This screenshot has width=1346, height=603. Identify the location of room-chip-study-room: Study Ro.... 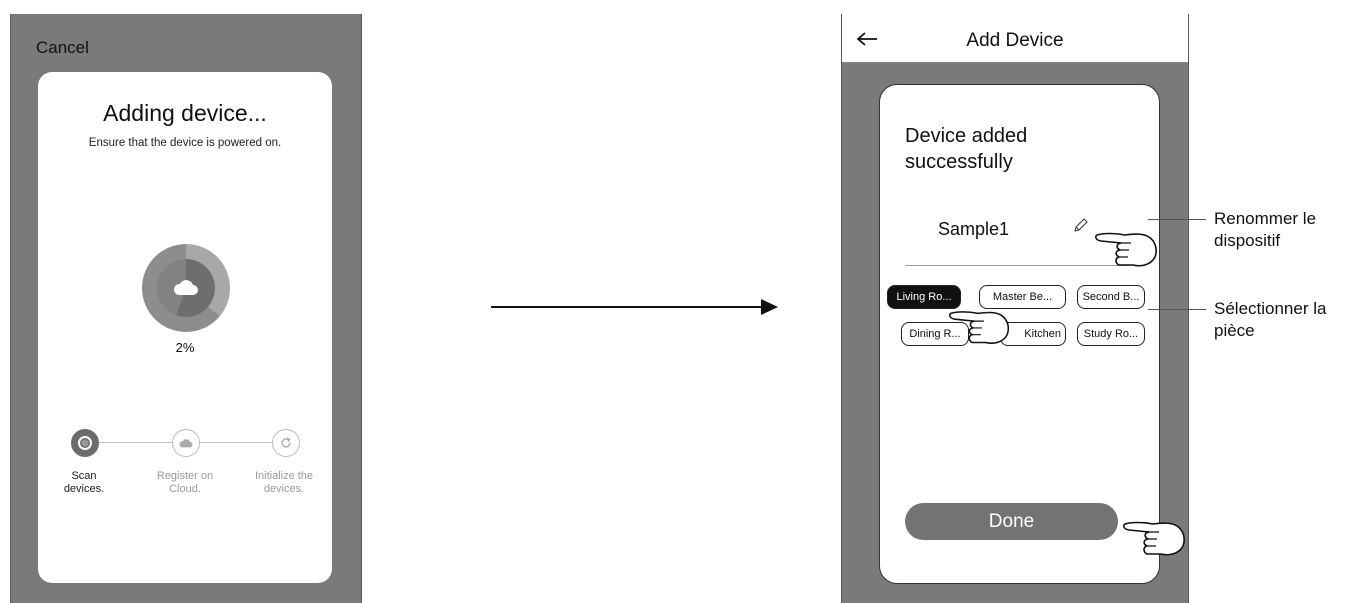
(1111, 334).